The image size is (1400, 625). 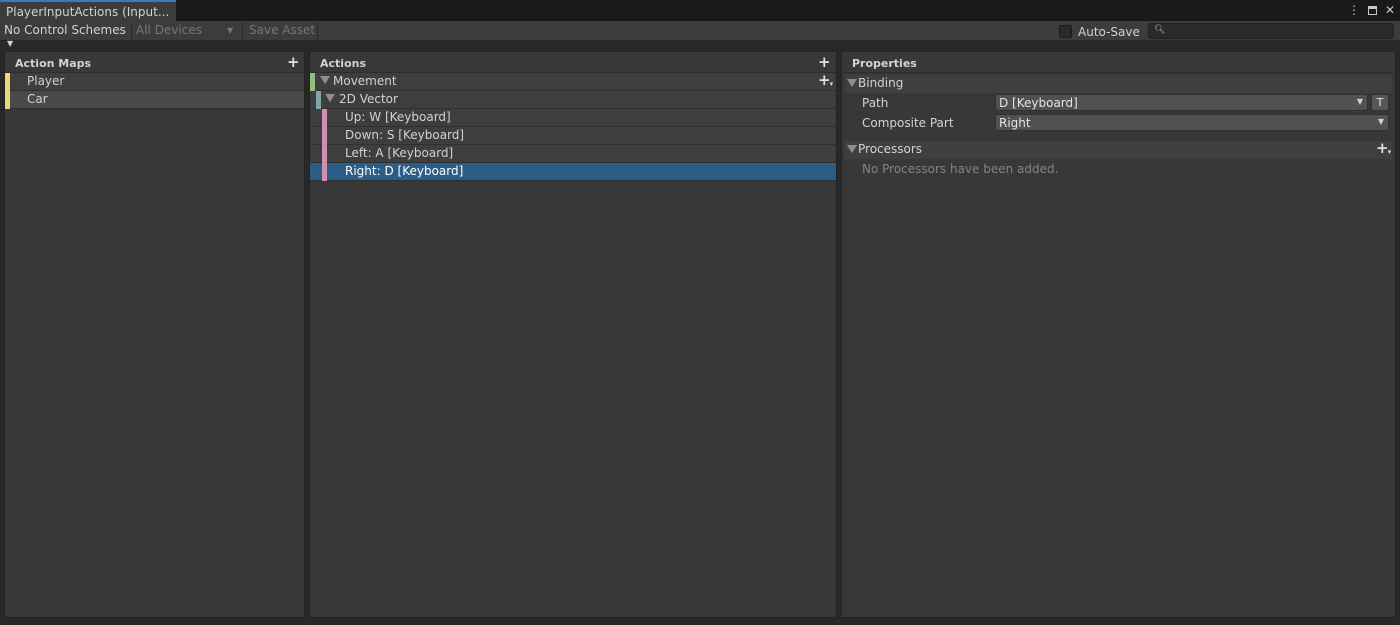 What do you see at coordinates (399, 153) in the screenshot?
I see `binding-label: Left: A [Keyboard]` at bounding box center [399, 153].